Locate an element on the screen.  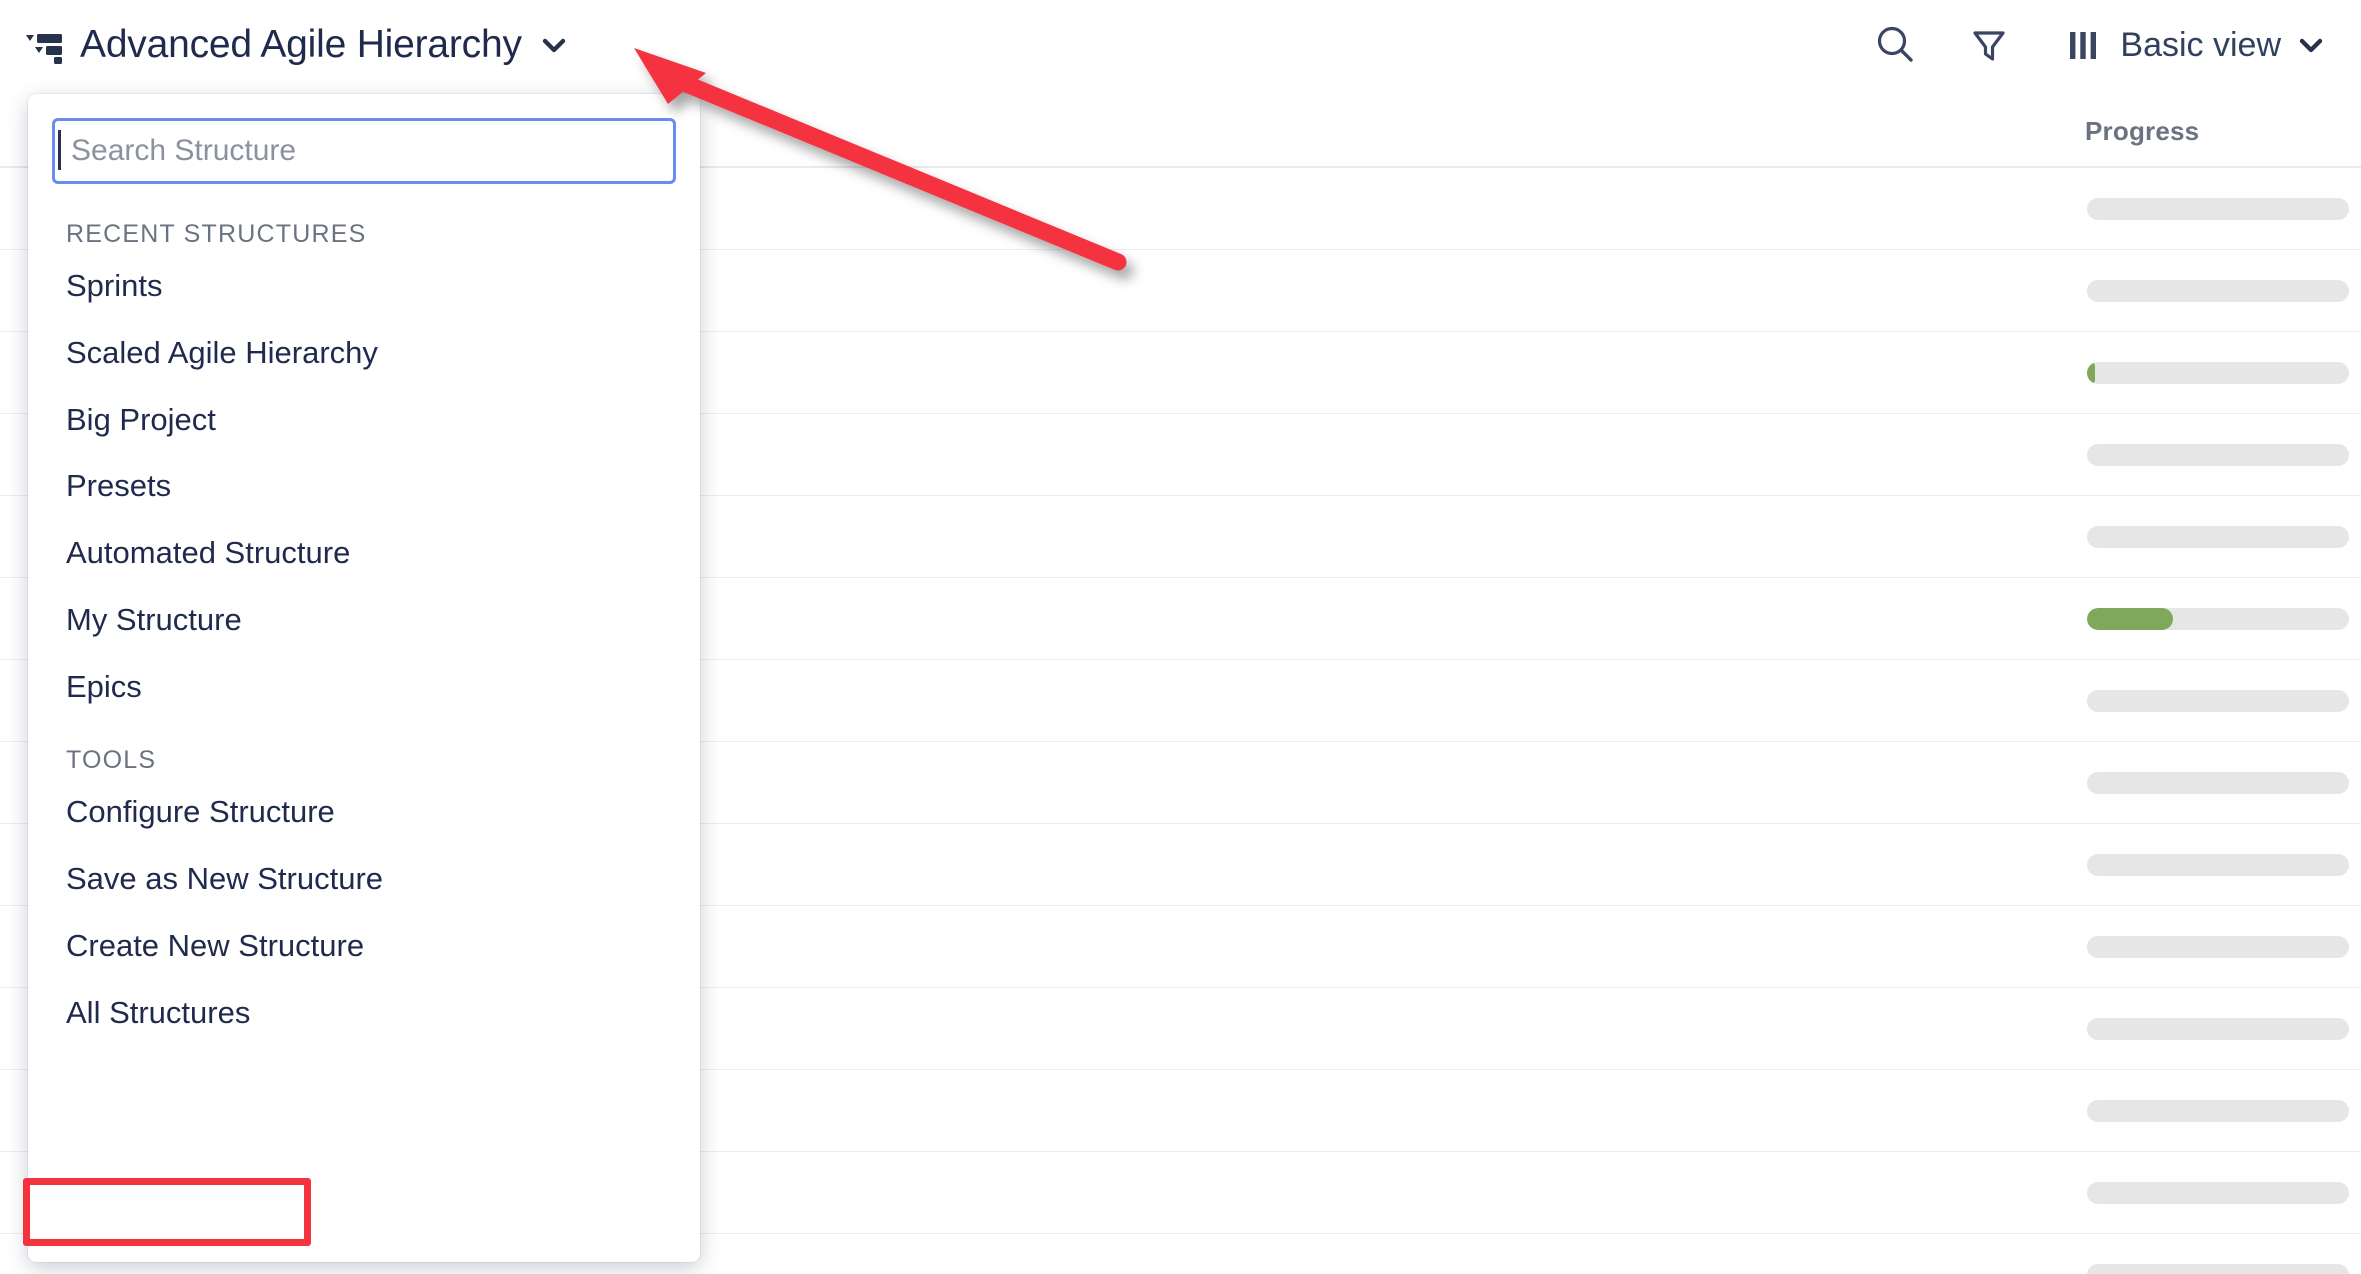
menu-item-scaled-agile-hierarchy: Scaled Agile Hierarchy is located at coordinates (364, 353).